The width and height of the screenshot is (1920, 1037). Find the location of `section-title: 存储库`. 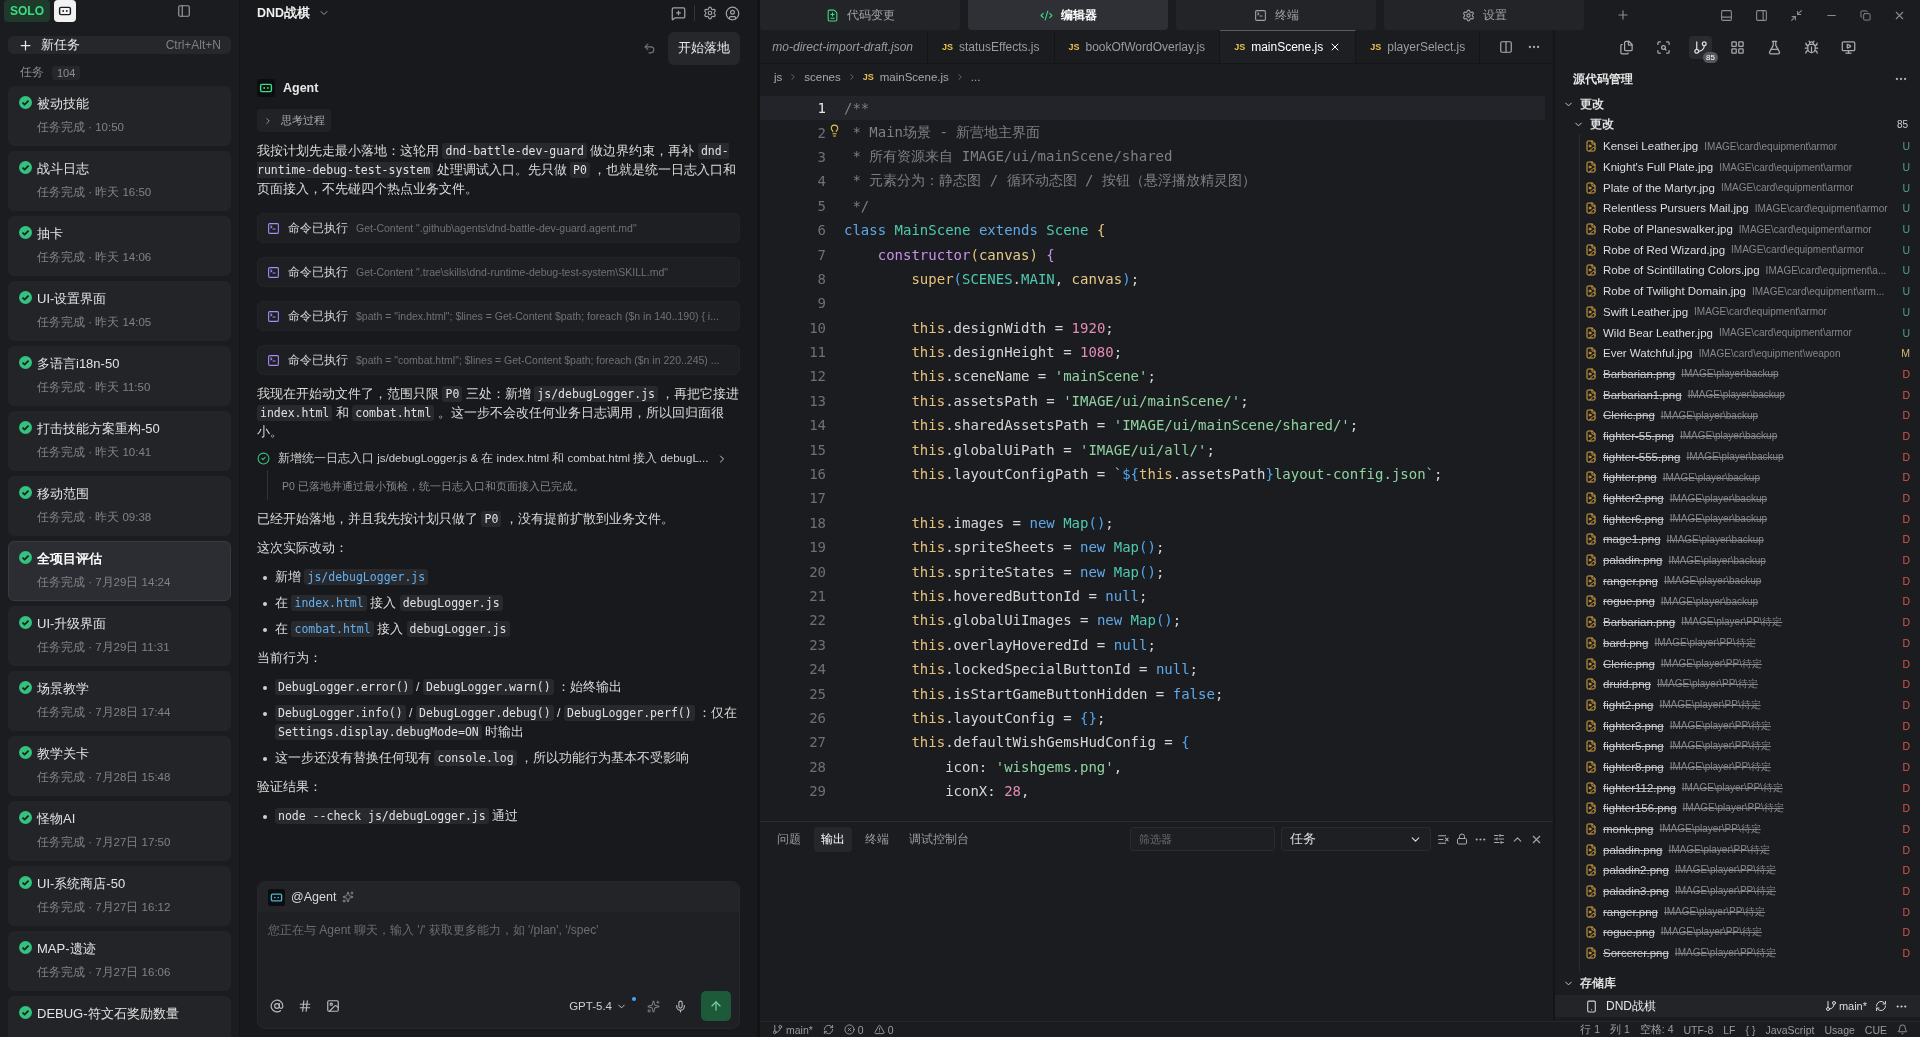

section-title: 存储库 is located at coordinates (1598, 983).